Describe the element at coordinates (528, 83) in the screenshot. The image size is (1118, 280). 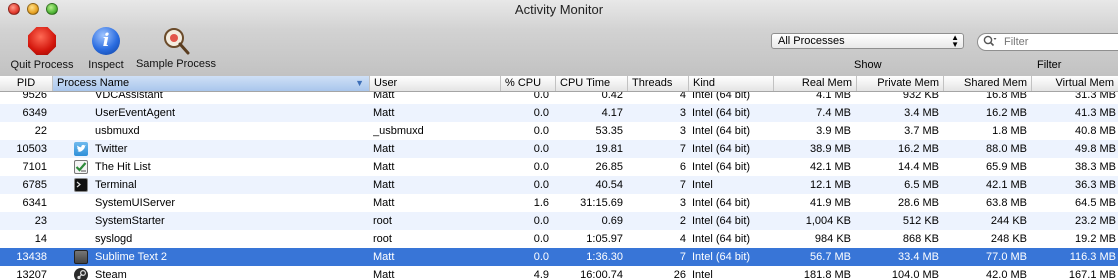
I see `column-cpu: % CPU` at that location.